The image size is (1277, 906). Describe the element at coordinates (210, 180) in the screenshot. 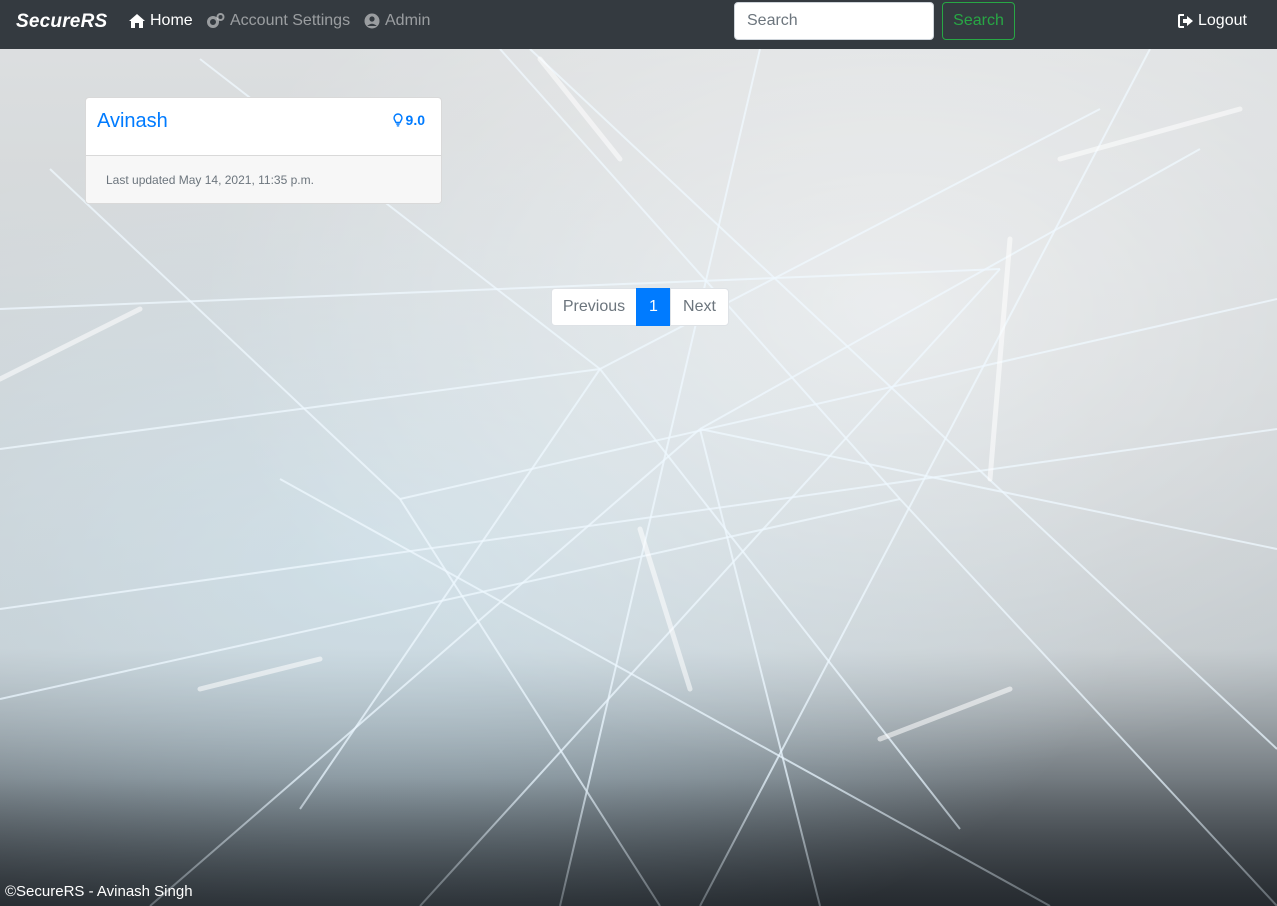

I see `last-updated-text: Last updated May 14, 2021, 11:35 p.m.` at that location.